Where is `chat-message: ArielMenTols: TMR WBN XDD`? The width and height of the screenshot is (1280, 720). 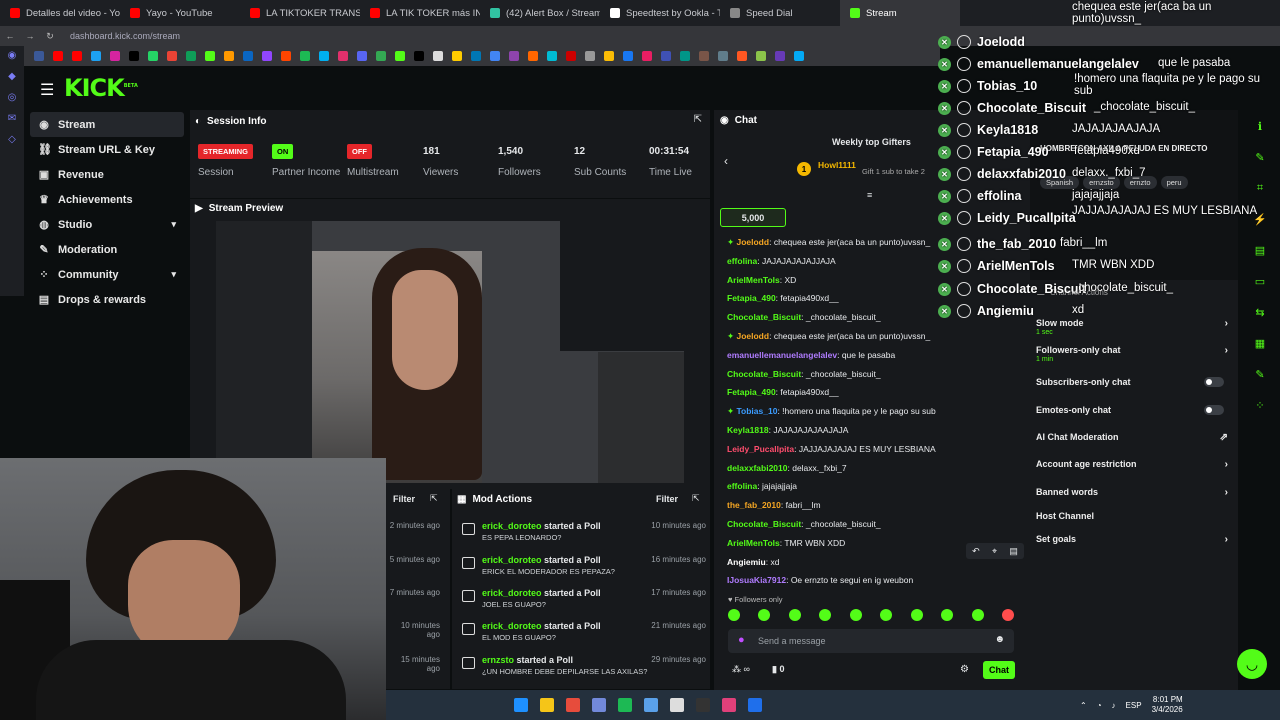
chat-message: ArielMenTols: TMR WBN XDD is located at coordinates (786, 543).